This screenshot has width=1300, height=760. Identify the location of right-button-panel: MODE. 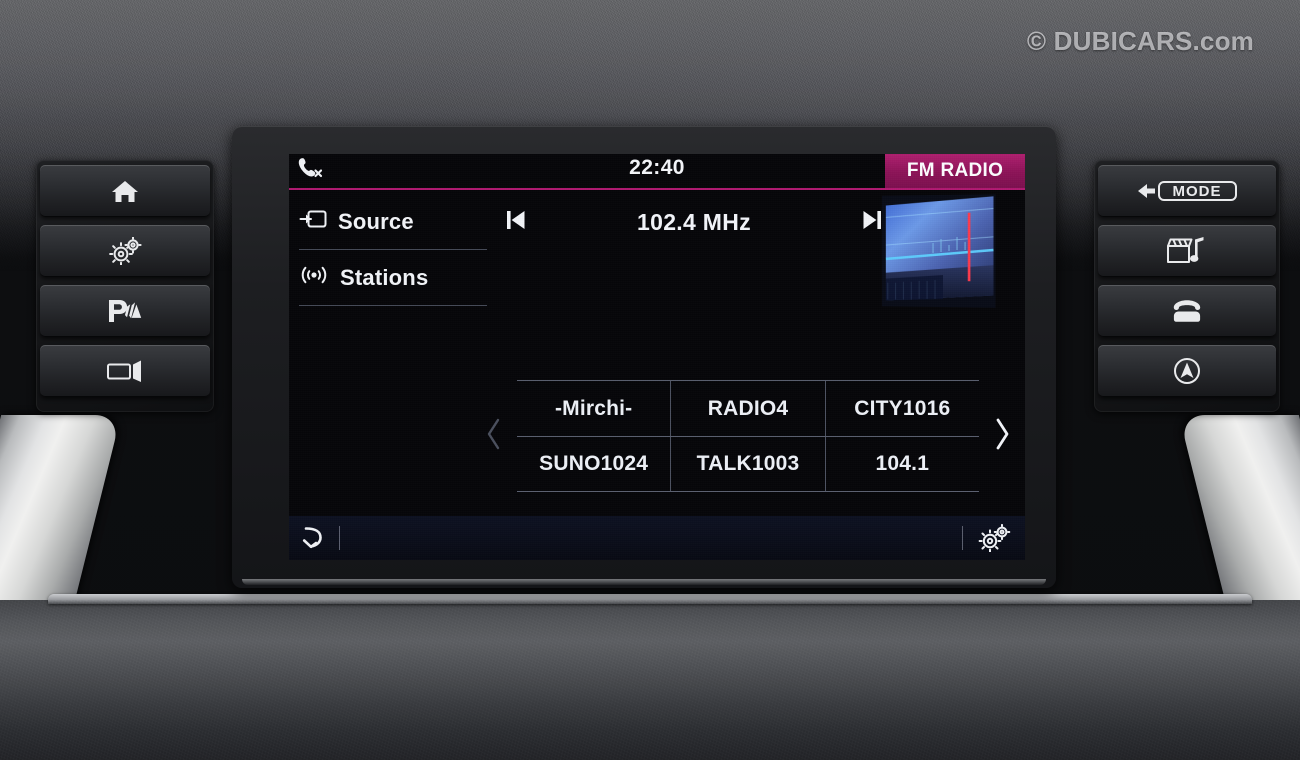
(1187, 286).